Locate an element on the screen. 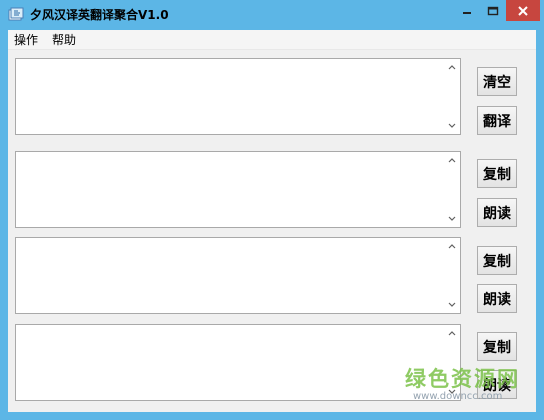 Image resolution: width=544 pixels, height=420 pixels. menu-help: 帮助 is located at coordinates (64, 40).